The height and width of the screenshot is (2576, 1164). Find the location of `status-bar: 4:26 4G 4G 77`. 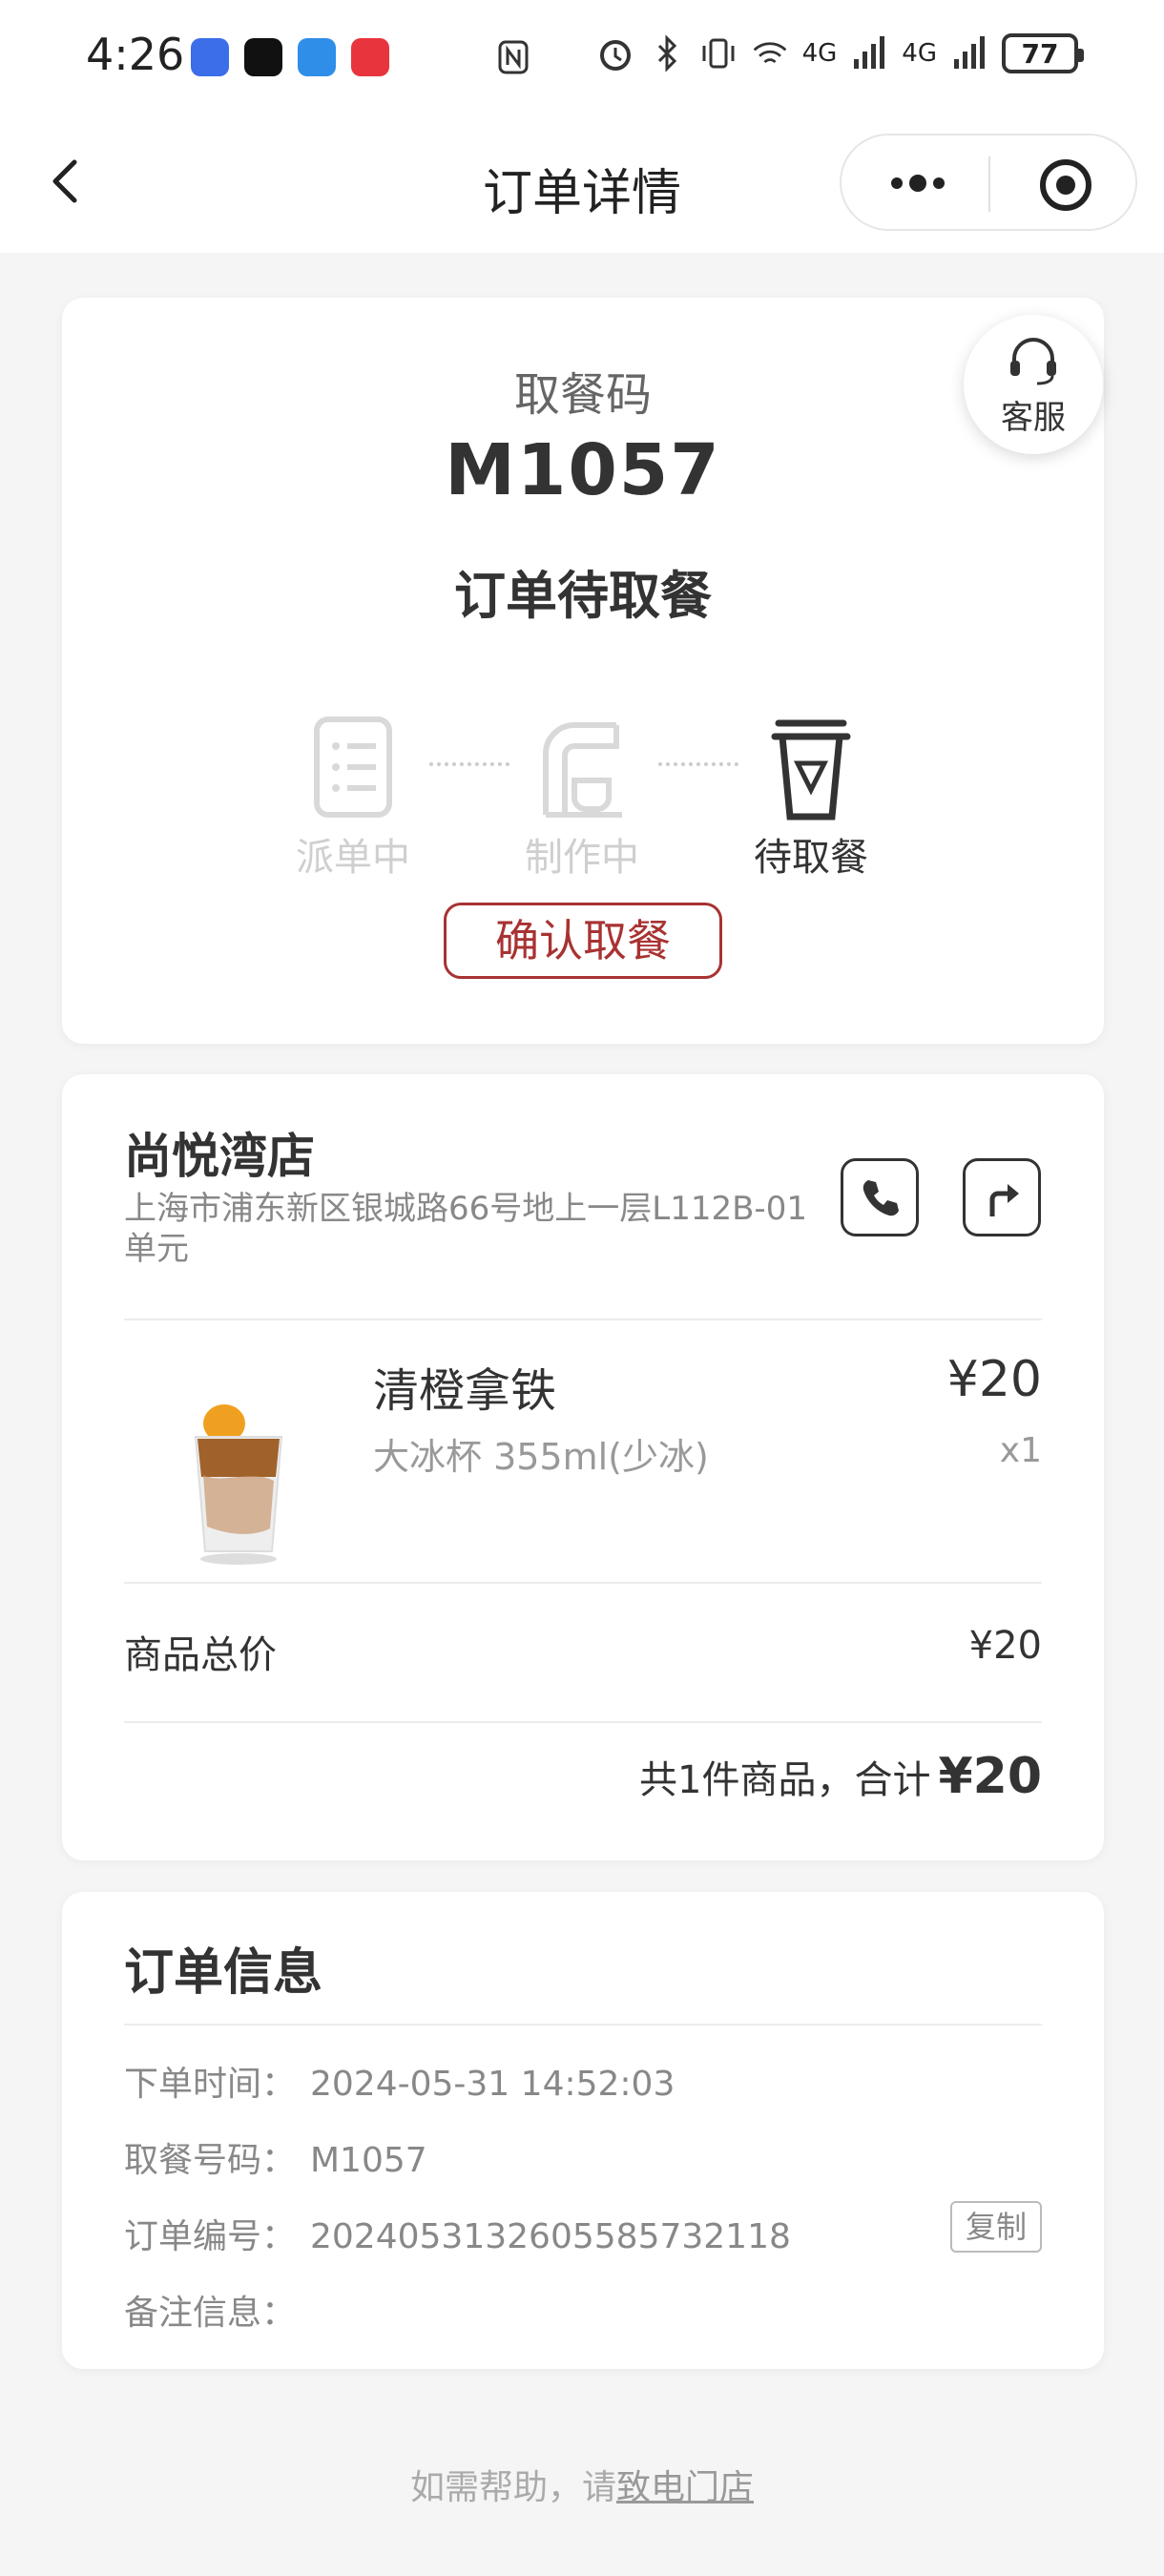

status-bar: 4:26 4G 4G 77 is located at coordinates (582, 57).